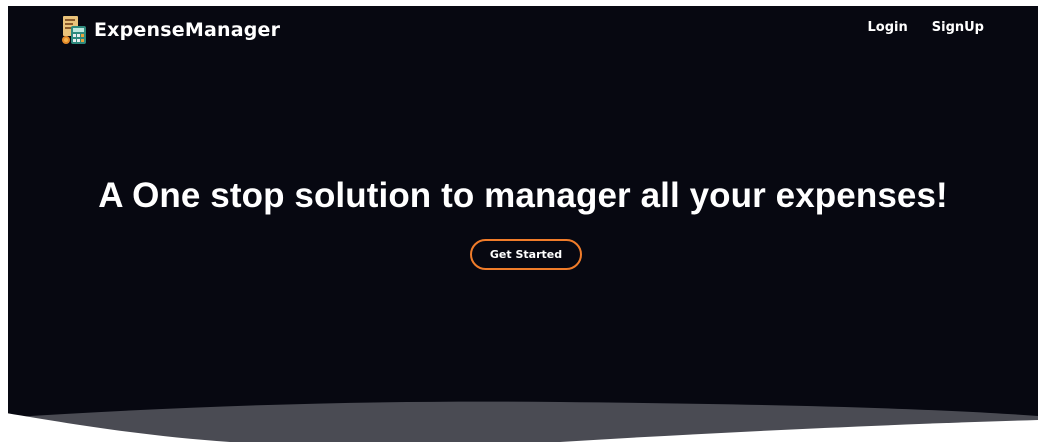  What do you see at coordinates (74, 30) in the screenshot?
I see `calculator-receipt-icon` at bounding box center [74, 30].